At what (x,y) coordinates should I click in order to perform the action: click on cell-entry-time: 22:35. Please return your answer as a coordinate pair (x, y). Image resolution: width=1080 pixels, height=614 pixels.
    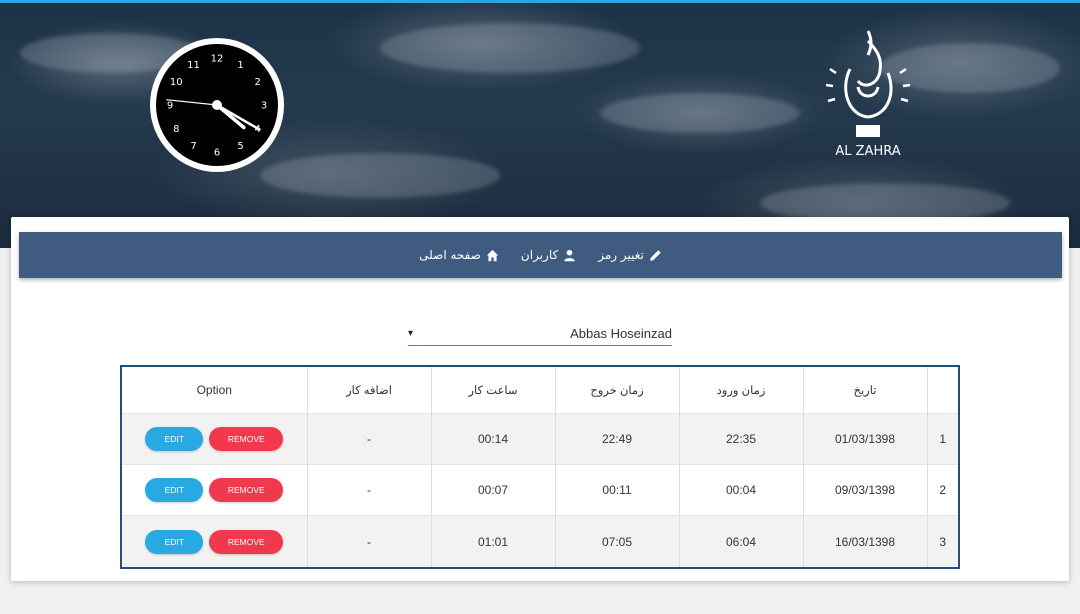
    Looking at the image, I should click on (741, 439).